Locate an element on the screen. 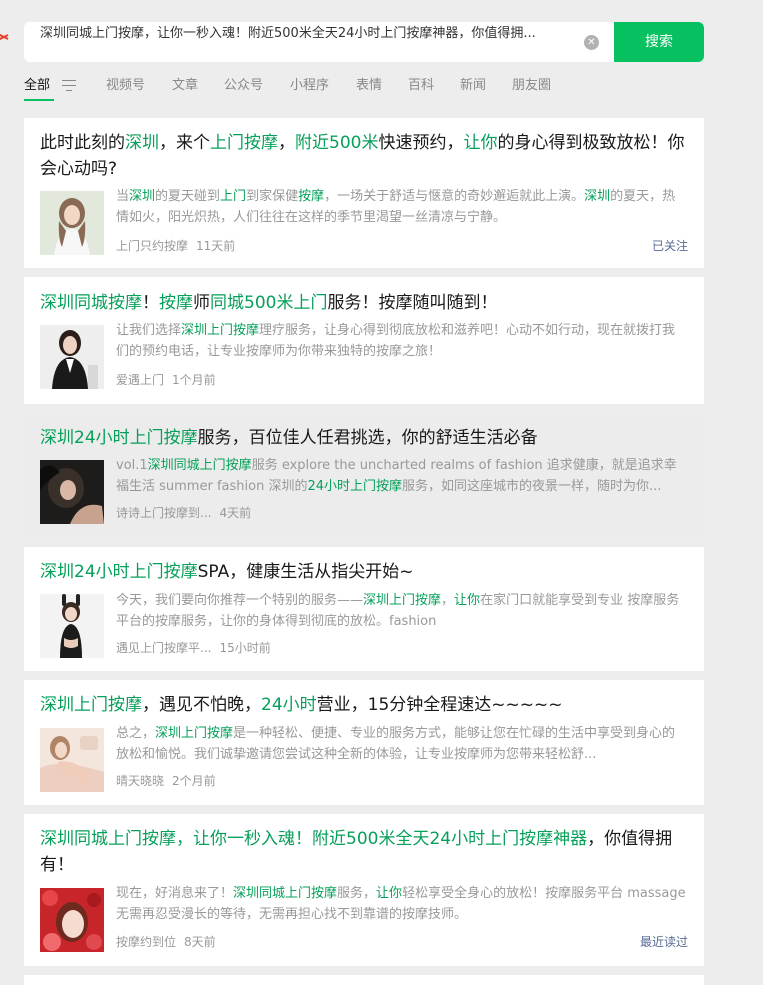 Image resolution: width=763 pixels, height=985 pixels. text-segment: 师 is located at coordinates (201, 303).